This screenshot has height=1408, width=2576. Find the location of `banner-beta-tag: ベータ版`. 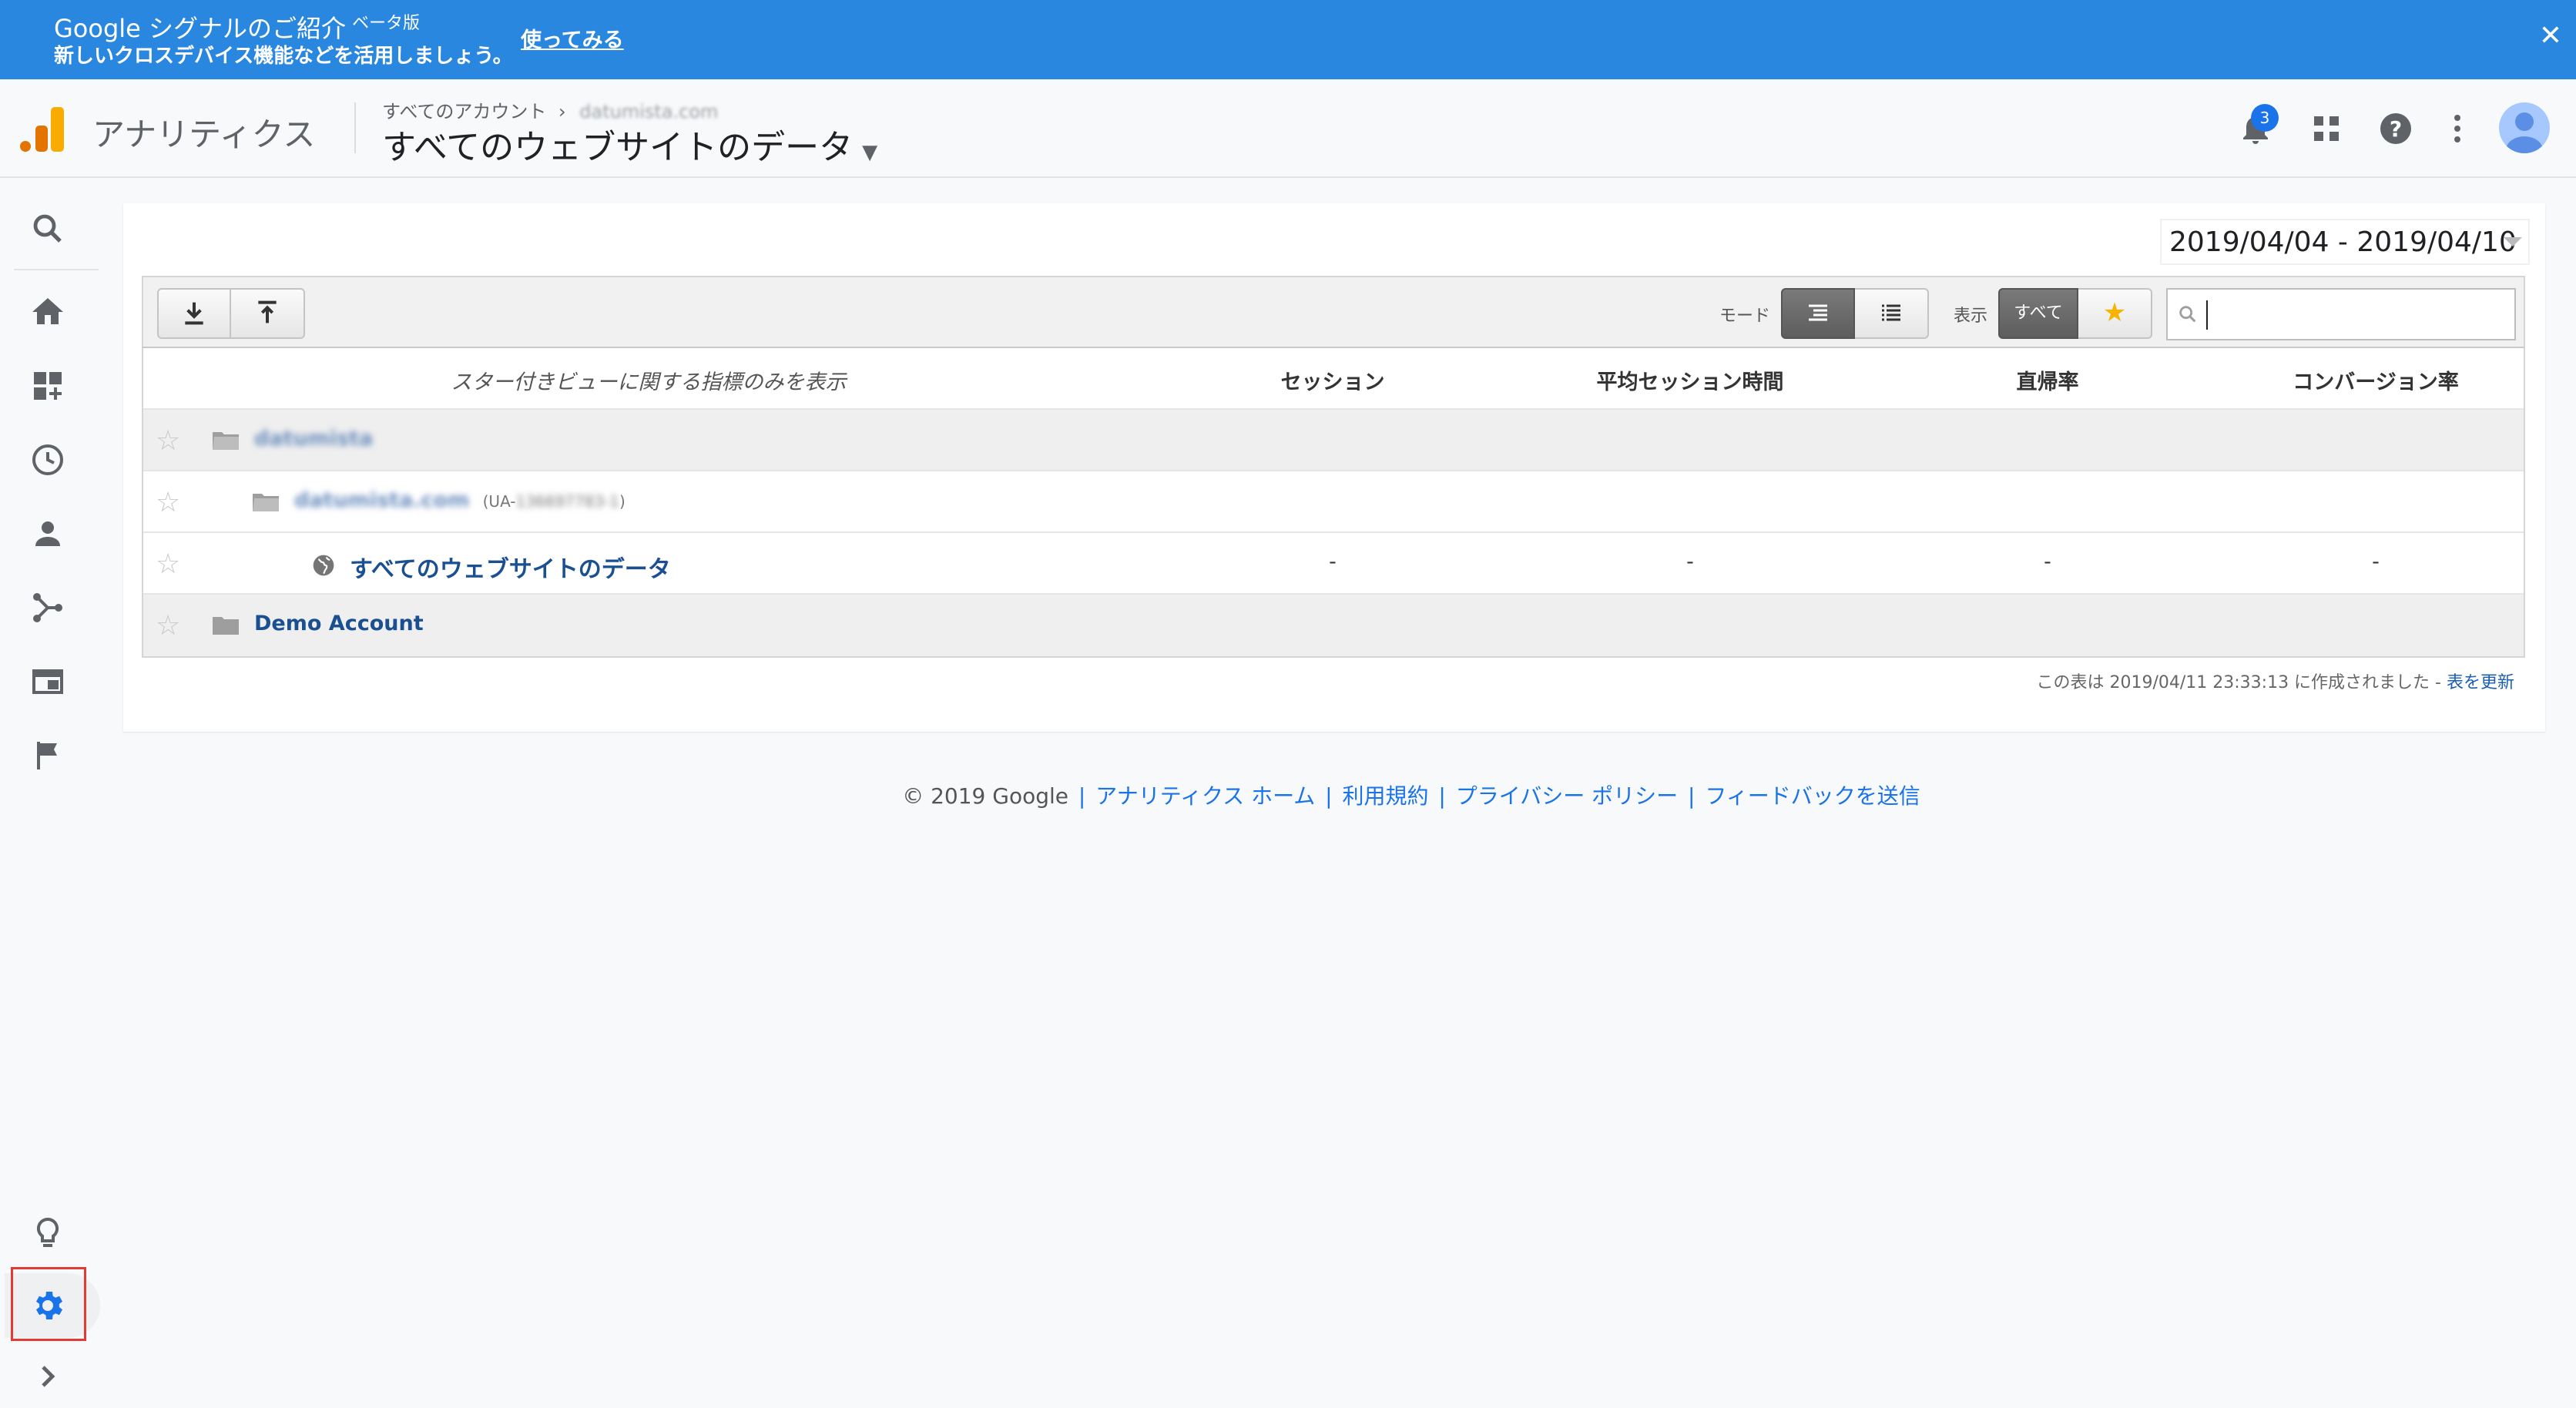

banner-beta-tag: ベータ版 is located at coordinates (386, 24).